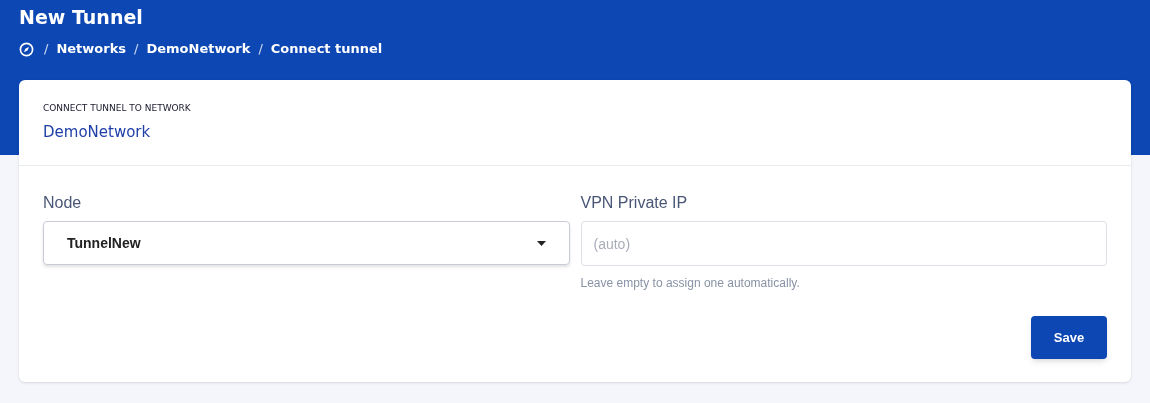 The width and height of the screenshot is (1150, 403). Describe the element at coordinates (306, 243) in the screenshot. I see `node-select: TunnelNew` at that location.